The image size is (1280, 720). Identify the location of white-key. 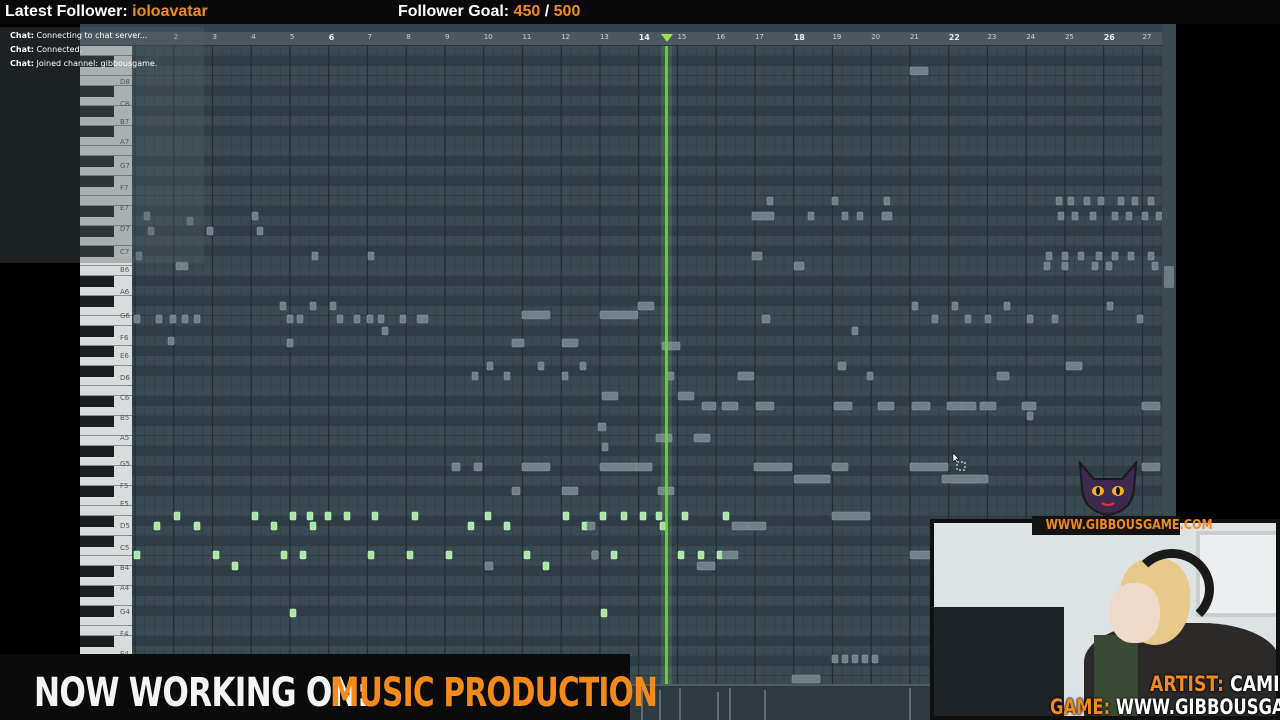
(106, 621).